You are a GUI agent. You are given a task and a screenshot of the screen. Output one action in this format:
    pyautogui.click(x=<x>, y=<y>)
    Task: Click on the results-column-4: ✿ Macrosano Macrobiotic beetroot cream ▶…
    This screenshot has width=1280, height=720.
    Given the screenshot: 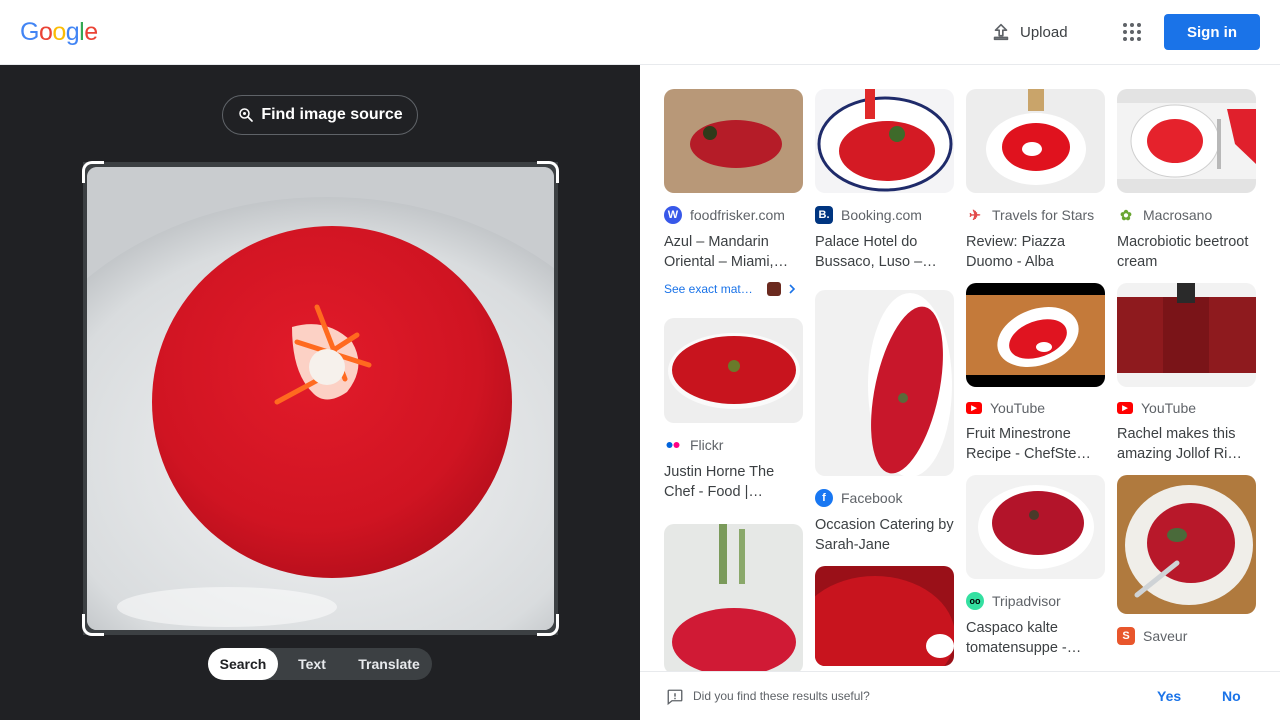 What is the action you would take?
    pyautogui.click(x=1186, y=367)
    